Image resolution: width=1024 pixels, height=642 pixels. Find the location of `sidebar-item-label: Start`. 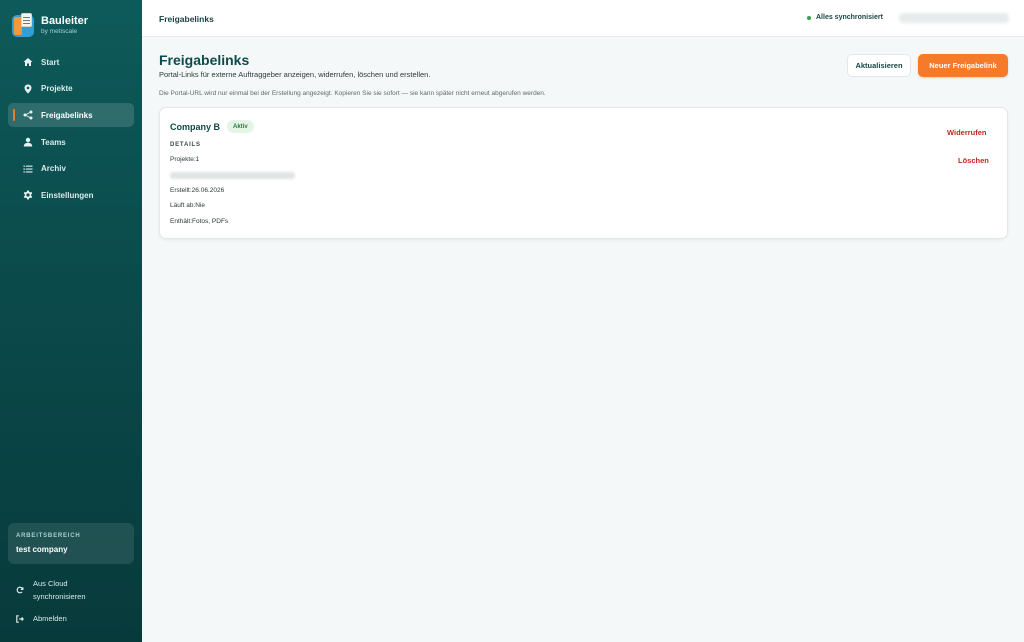

sidebar-item-label: Start is located at coordinates (50, 62).